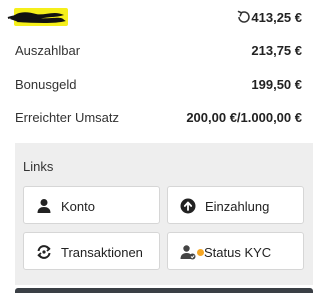  What do you see at coordinates (158, 119) in the screenshot?
I see `balance-row-wagering: Erreichter Umsatz 200,00 €/1.000,00 €` at bounding box center [158, 119].